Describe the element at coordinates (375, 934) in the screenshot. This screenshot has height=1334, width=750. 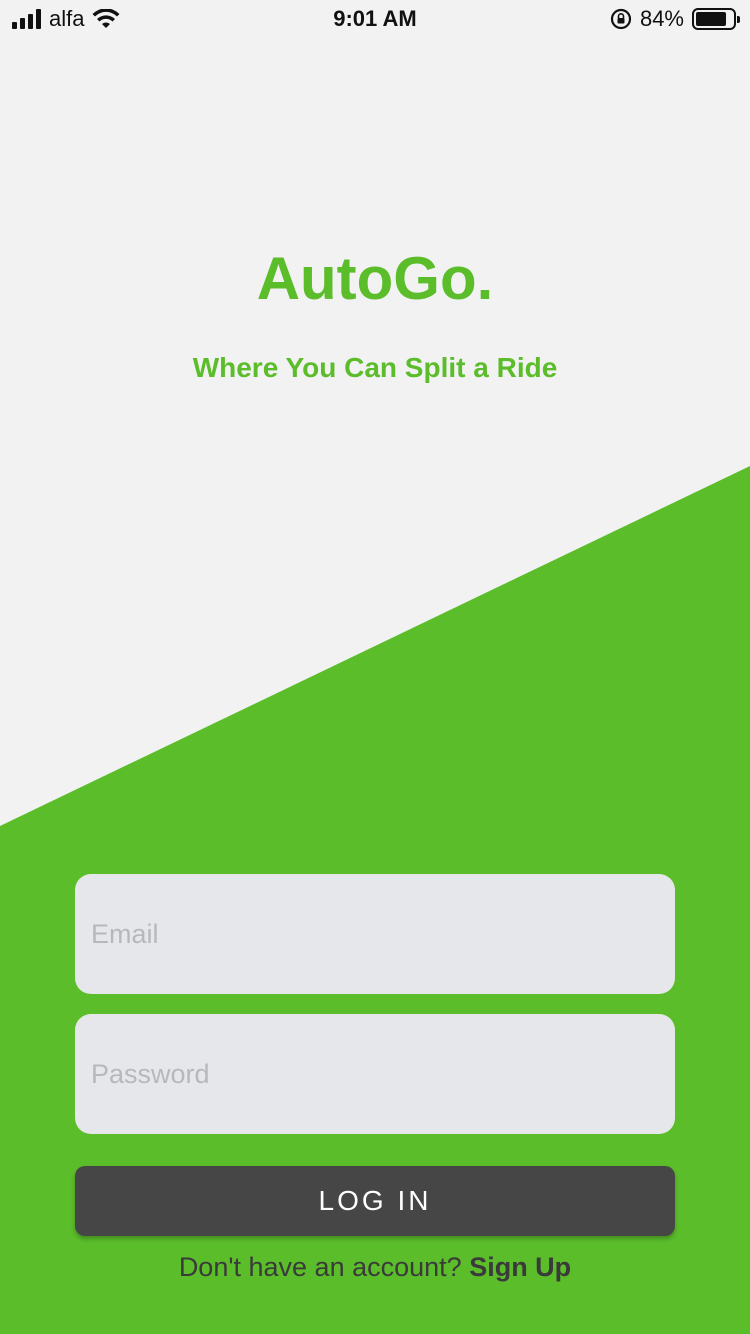
I see `email-field` at that location.